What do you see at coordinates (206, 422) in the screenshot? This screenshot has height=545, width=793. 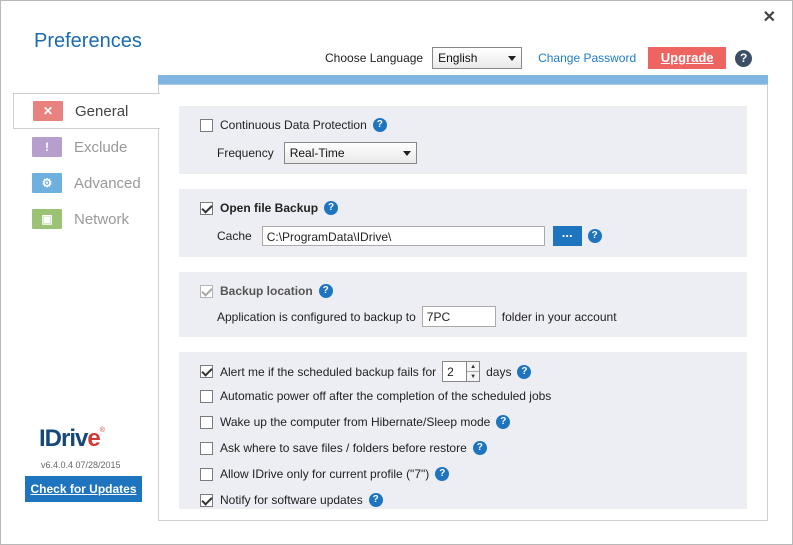 I see `wake-up-checkbox` at bounding box center [206, 422].